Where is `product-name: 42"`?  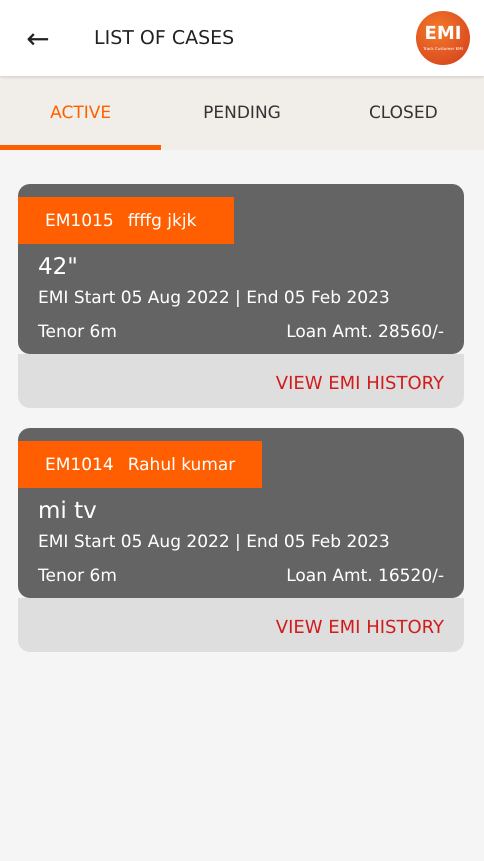 product-name: 42" is located at coordinates (58, 267).